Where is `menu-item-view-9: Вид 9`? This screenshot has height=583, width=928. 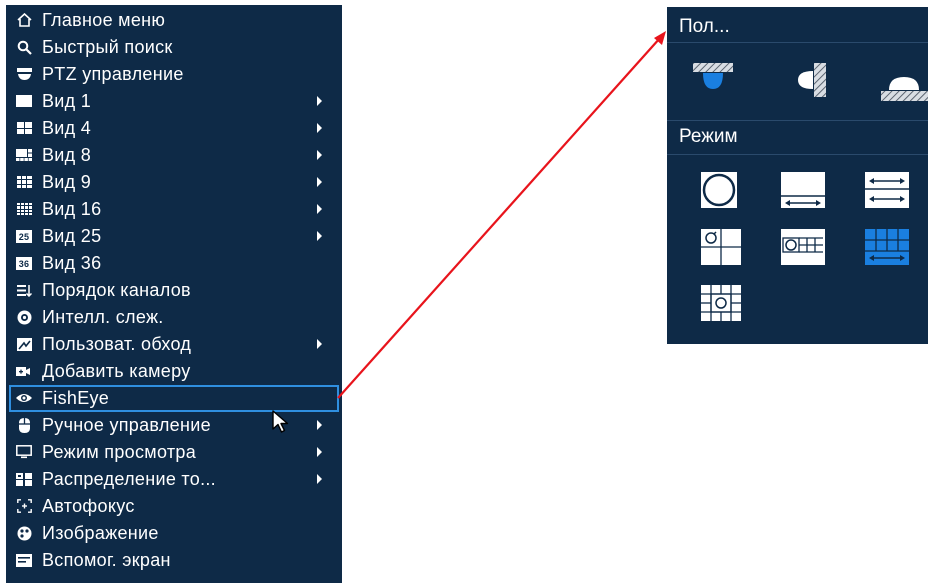 menu-item-view-9: Вид 9 is located at coordinates (174, 182).